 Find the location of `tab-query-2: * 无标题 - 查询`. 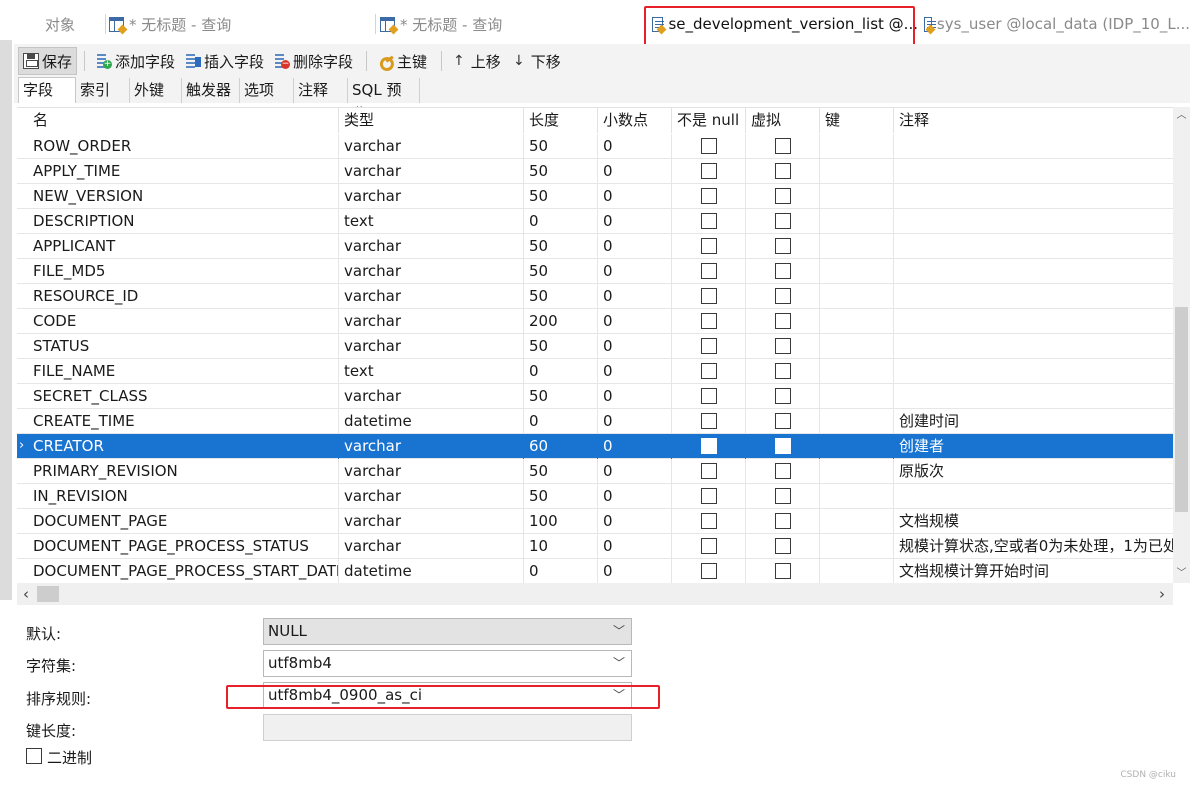

tab-query-2: * 无标题 - 查询 is located at coordinates (511, 24).